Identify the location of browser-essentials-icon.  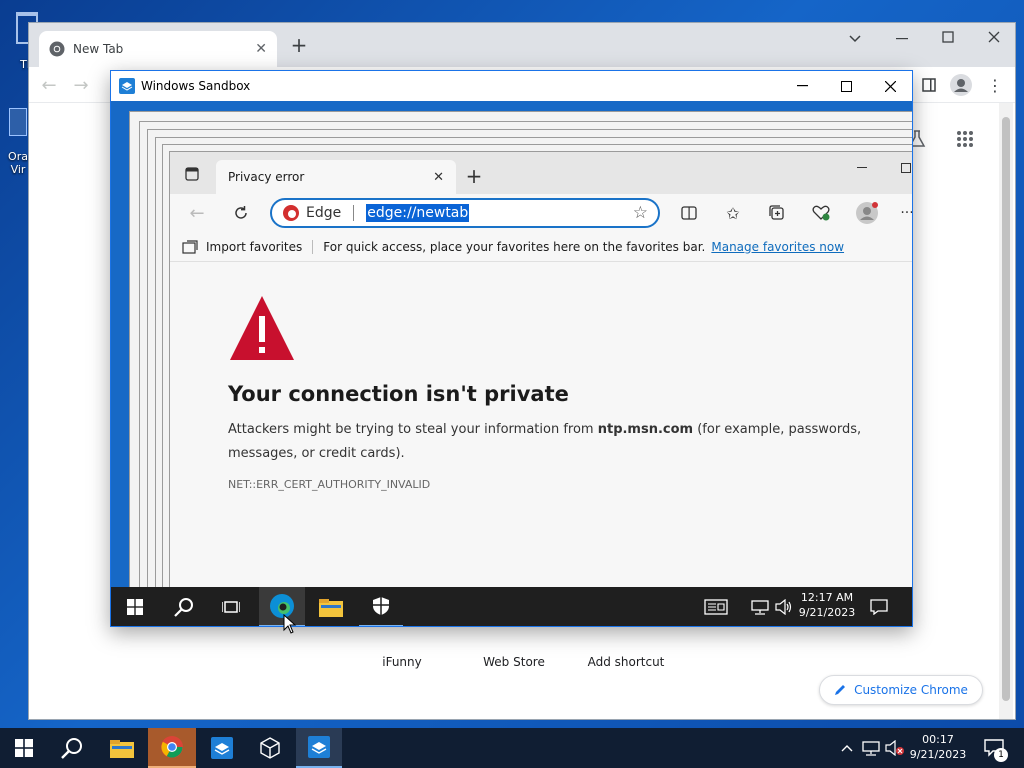
(821, 213).